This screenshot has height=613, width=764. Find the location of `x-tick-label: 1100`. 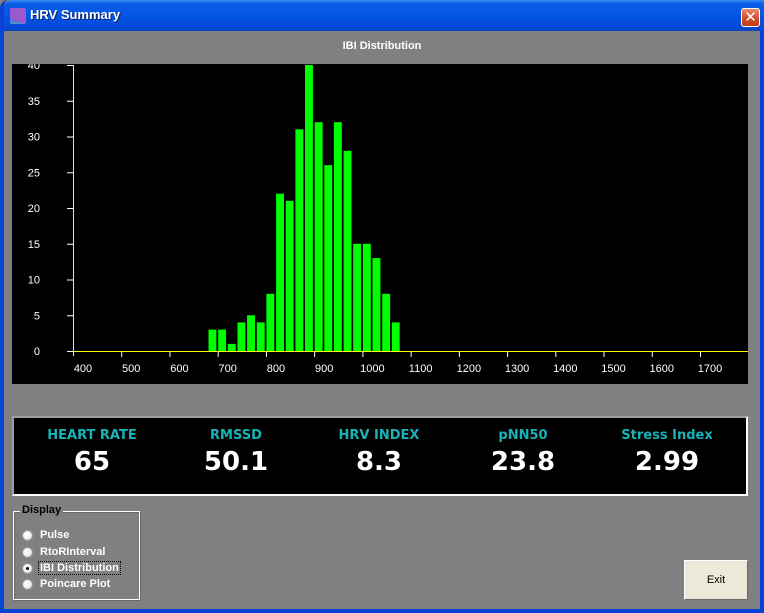

x-tick-label: 1100 is located at coordinates (421, 369).